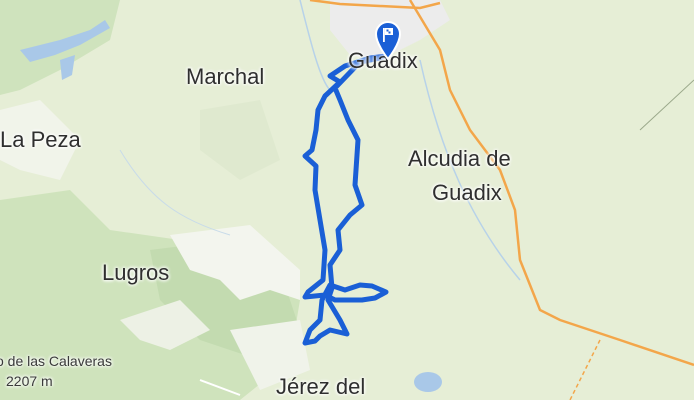  Describe the element at coordinates (459, 158) in the screenshot. I see `place-label-alcudia-line1: Alcudia de` at that location.